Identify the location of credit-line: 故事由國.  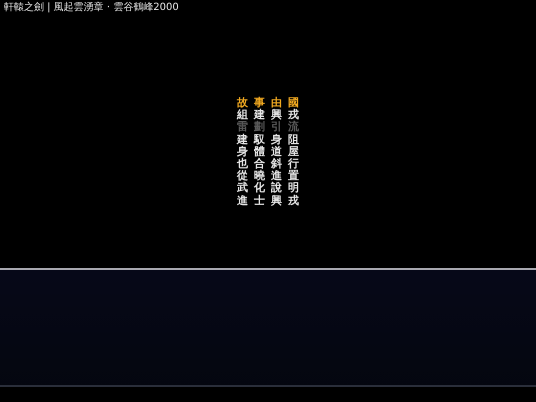
(271, 103).